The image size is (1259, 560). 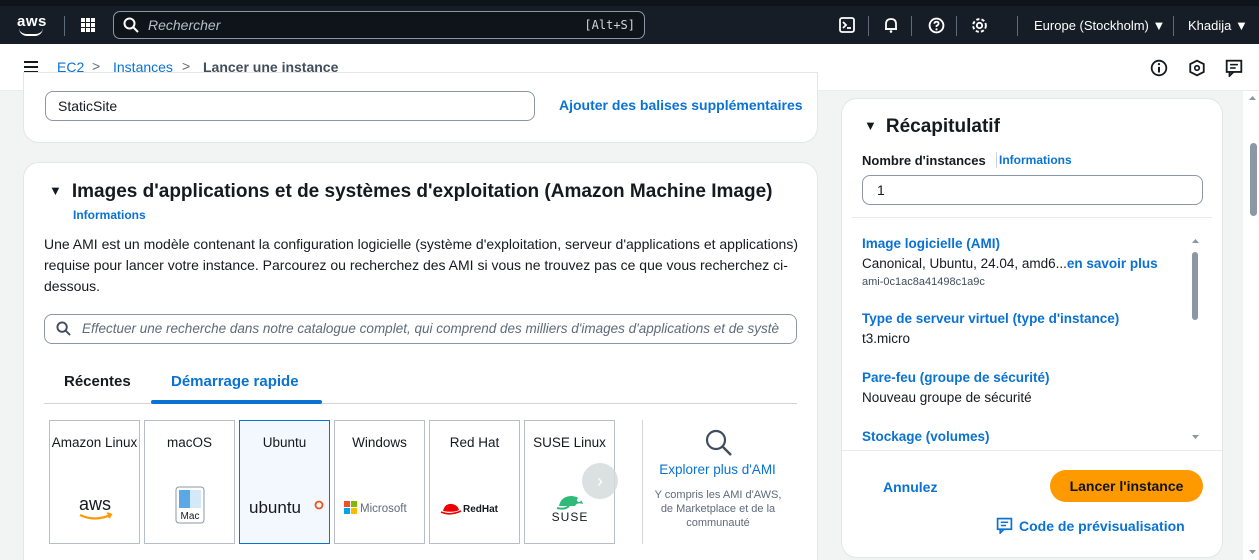 I want to click on summary-ami-link: Image logicielle (AMI), so click(x=931, y=243).